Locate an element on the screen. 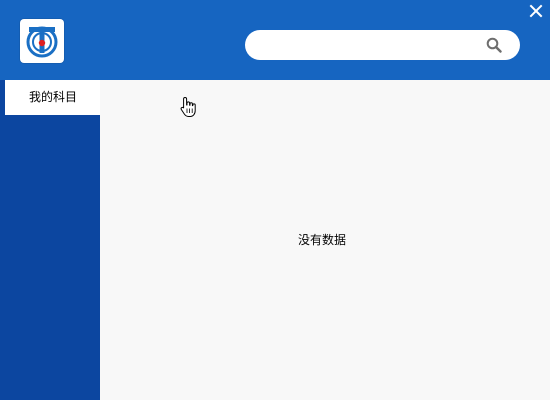 This screenshot has width=550, height=400. sidebar-item-my-subjects: 我的科目 is located at coordinates (52, 97).